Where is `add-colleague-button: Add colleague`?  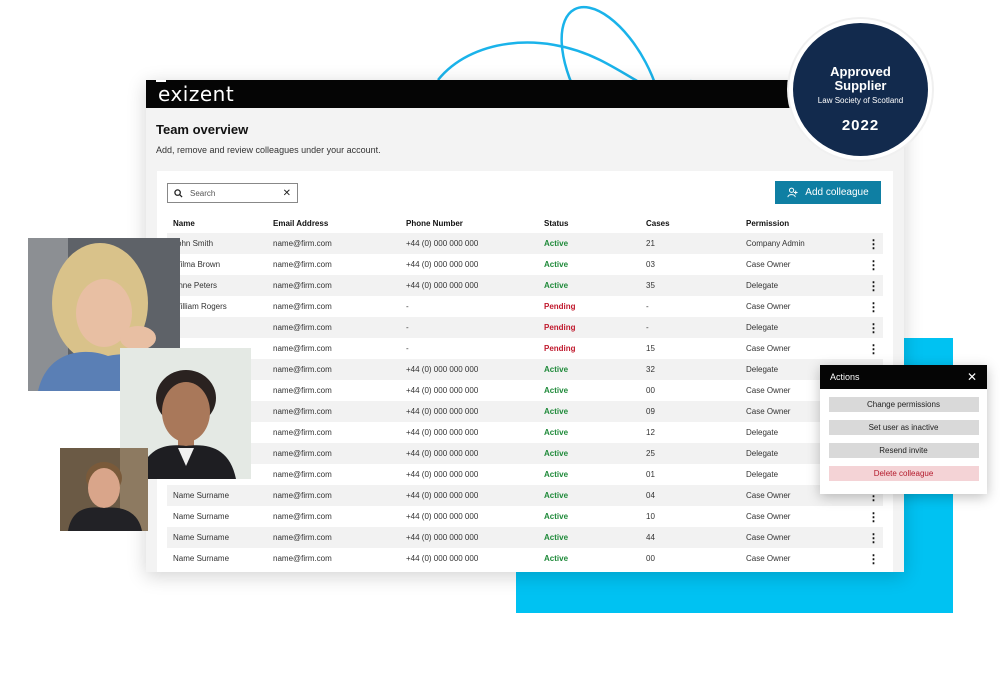 add-colleague-button: Add colleague is located at coordinates (828, 192).